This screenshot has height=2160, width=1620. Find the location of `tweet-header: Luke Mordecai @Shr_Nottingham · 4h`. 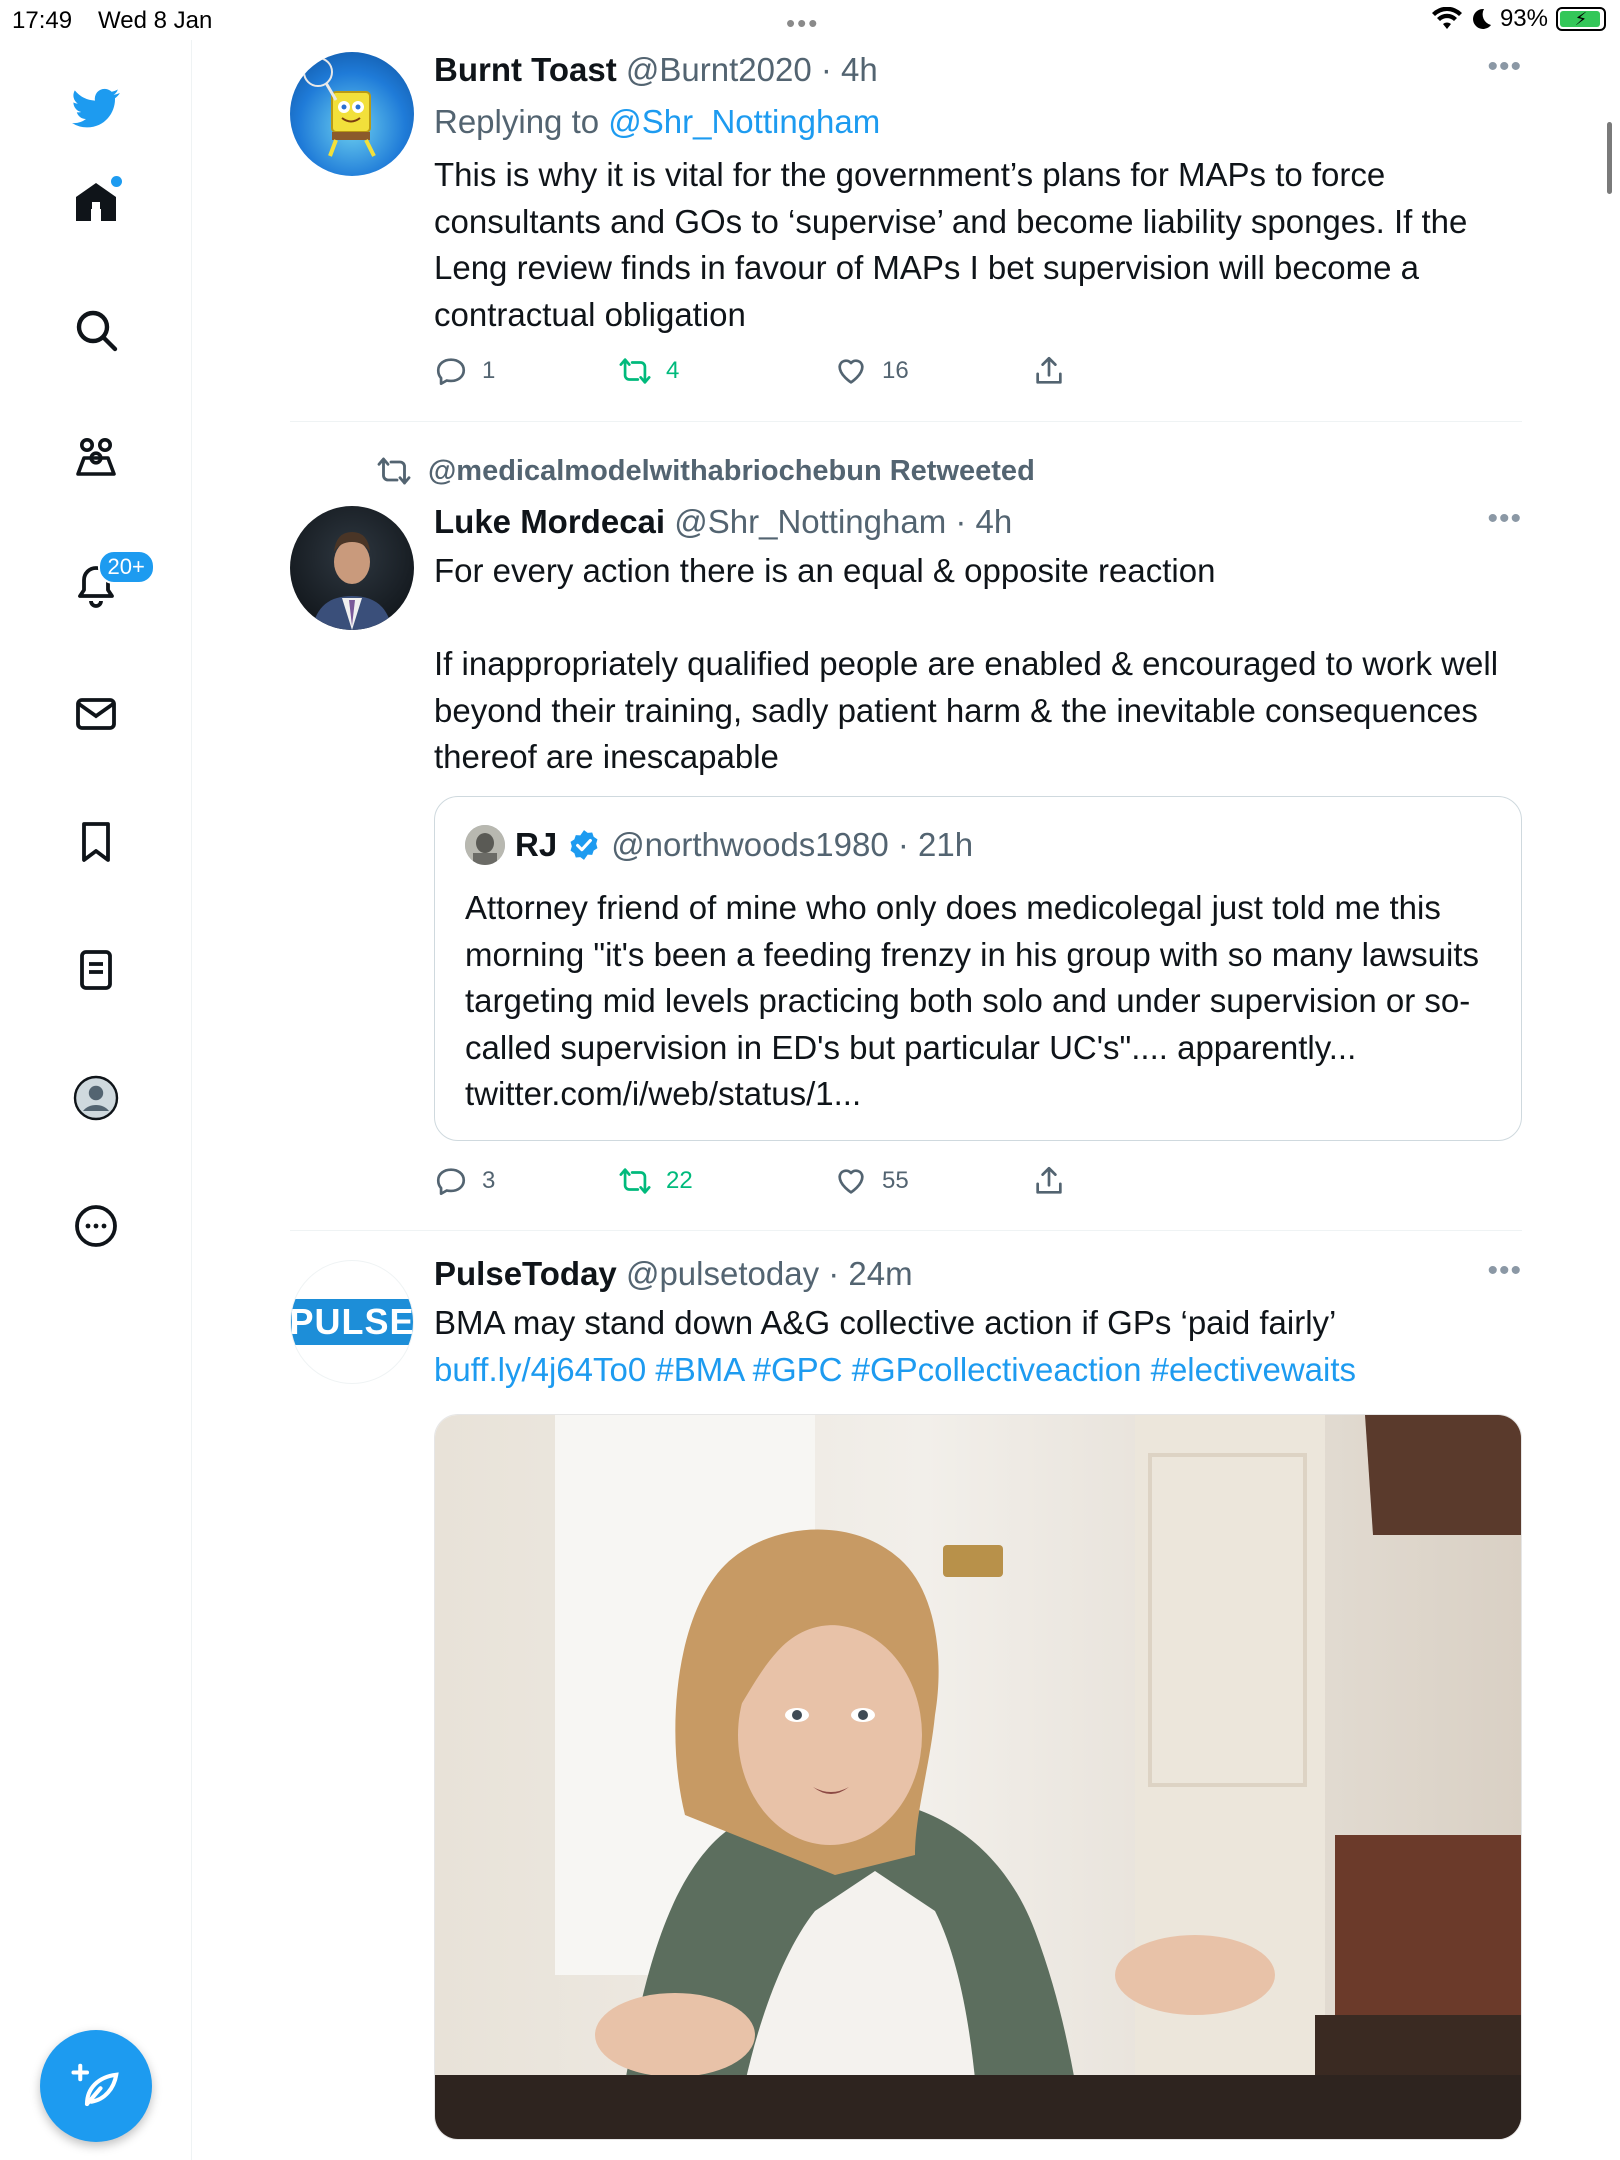

tweet-header: Luke Mordecai @Shr_Nottingham · 4h is located at coordinates (978, 522).